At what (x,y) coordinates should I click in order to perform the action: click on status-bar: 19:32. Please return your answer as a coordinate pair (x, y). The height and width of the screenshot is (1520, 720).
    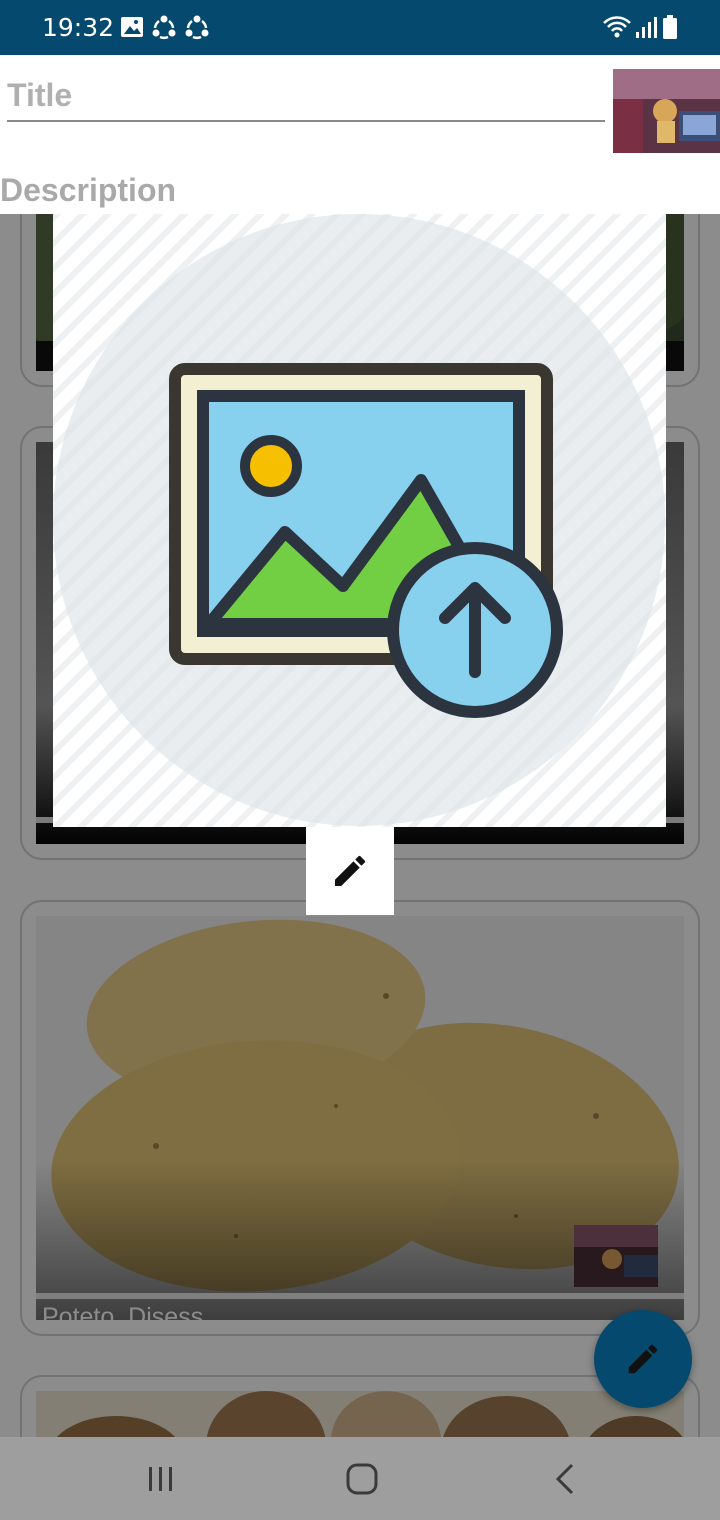
    Looking at the image, I should click on (360, 27).